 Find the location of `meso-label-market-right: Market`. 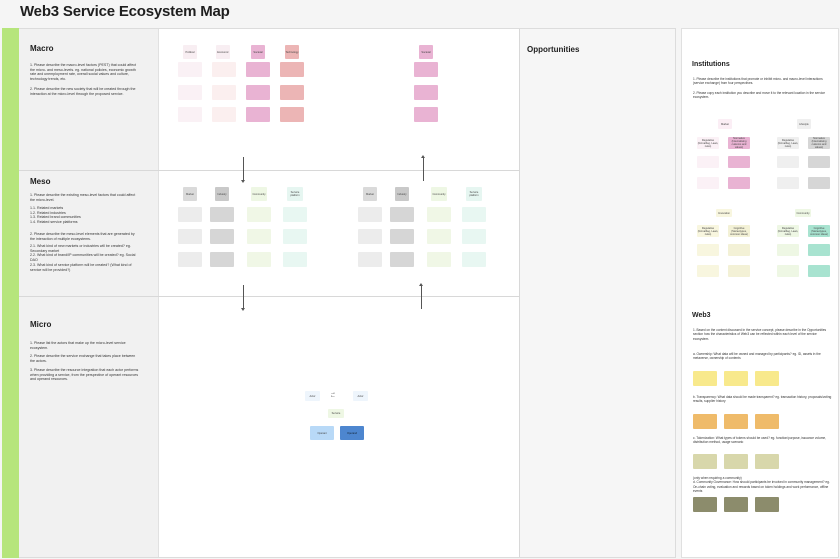

meso-label-market-right: Market is located at coordinates (370, 194).